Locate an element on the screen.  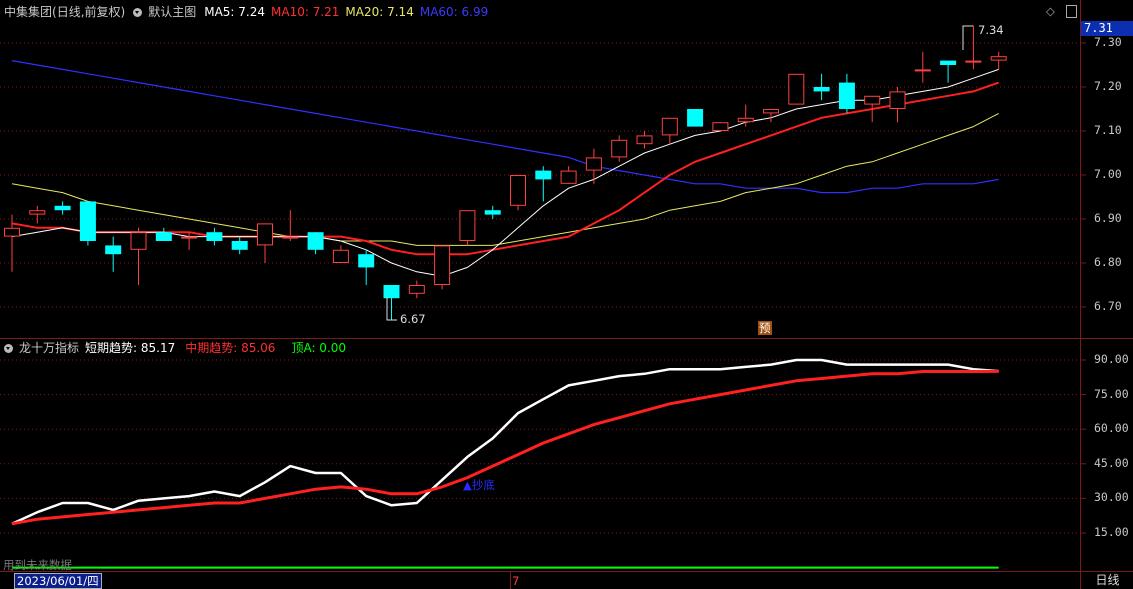
panel-toggle-icon is located at coordinates (1071, 11).